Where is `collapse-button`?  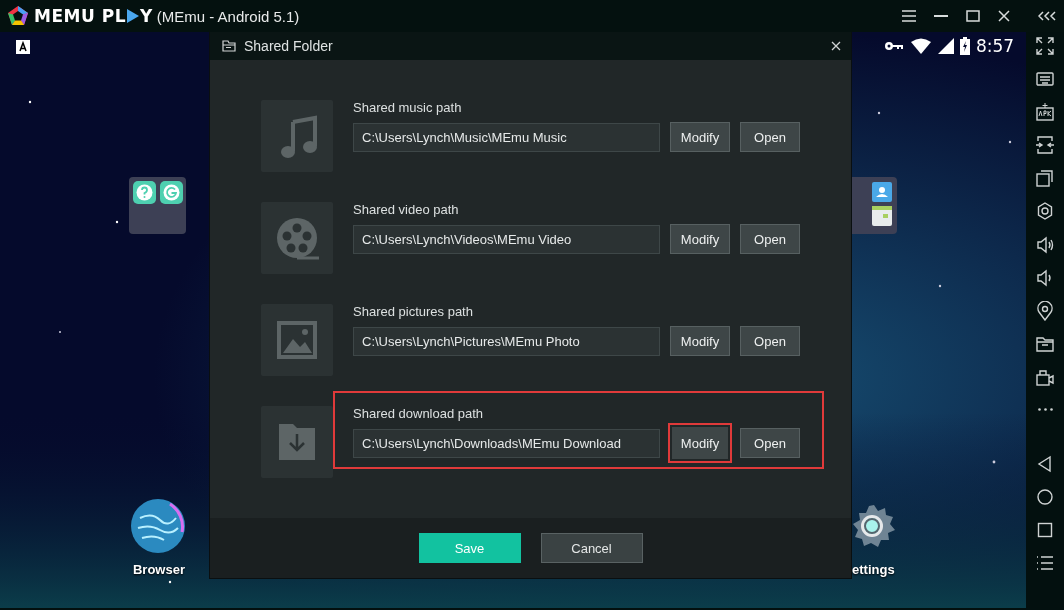 collapse-button is located at coordinates (1047, 16).